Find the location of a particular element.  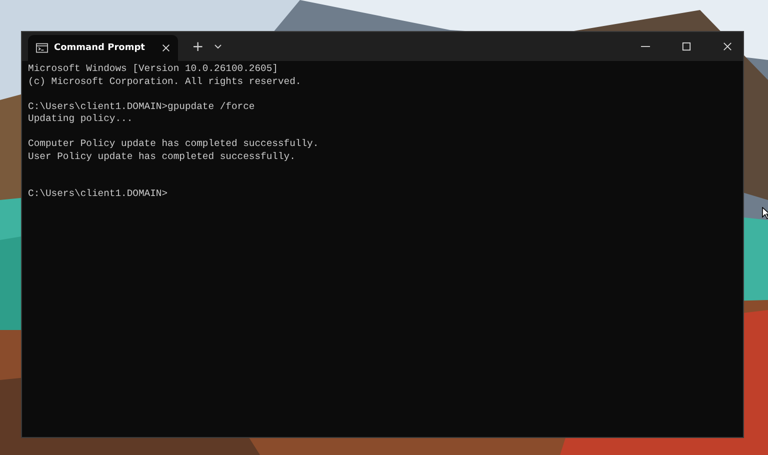

terminal-icon is located at coordinates (42, 48).